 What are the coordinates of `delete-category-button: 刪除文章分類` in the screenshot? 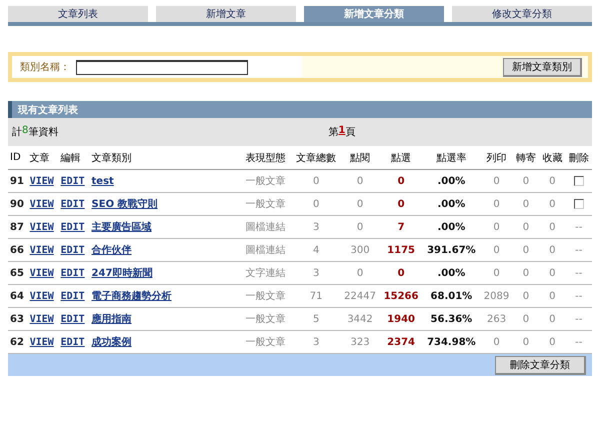 It's located at (540, 365).